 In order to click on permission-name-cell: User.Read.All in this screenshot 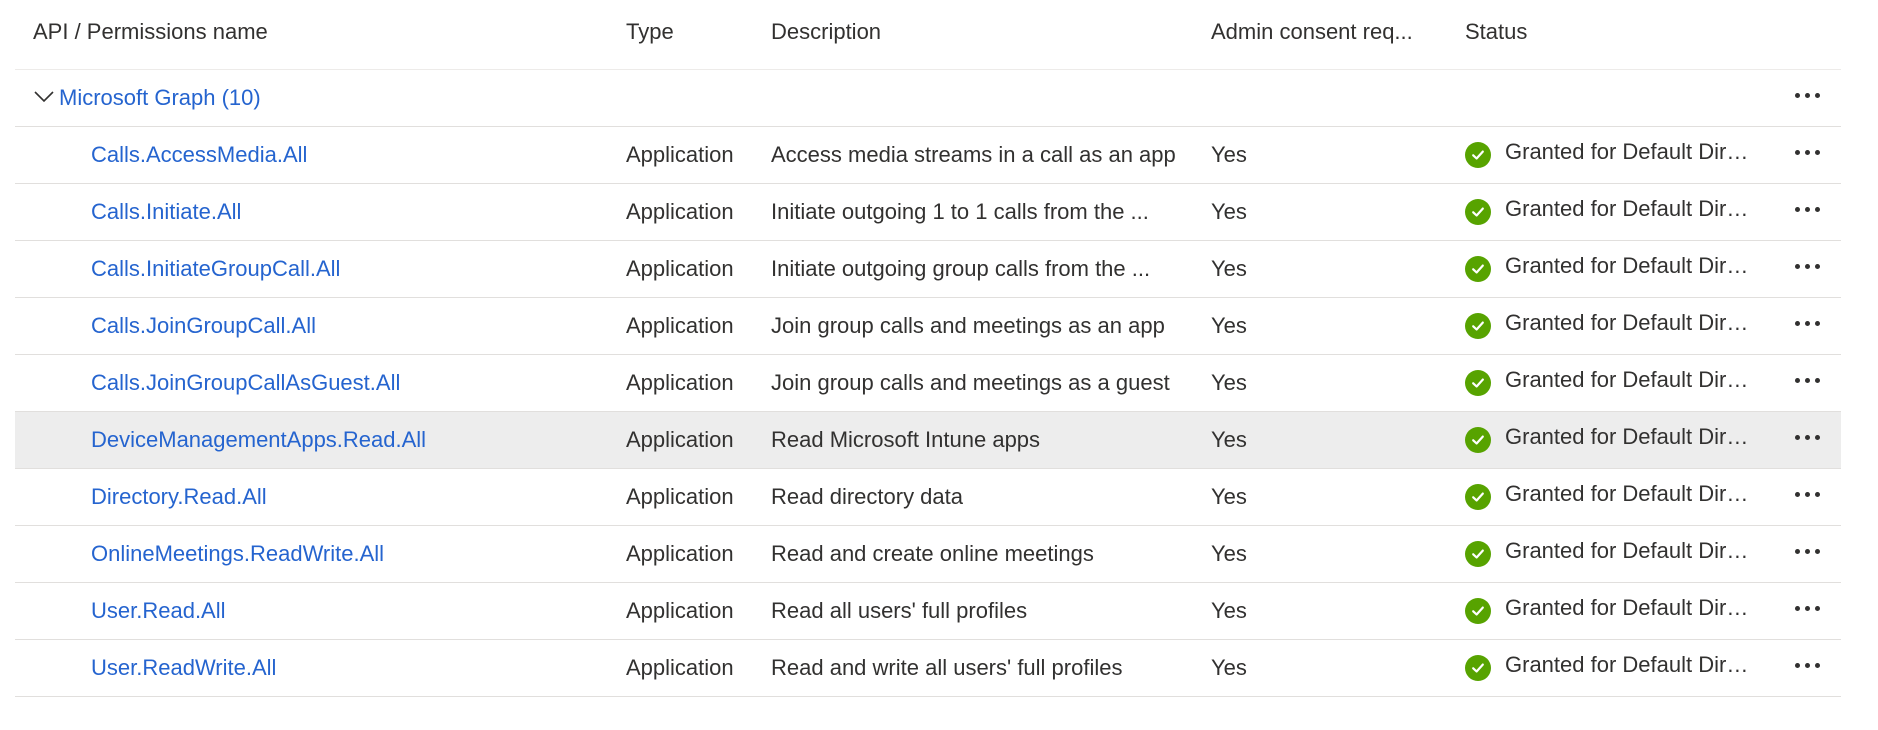, I will do `click(351, 611)`.